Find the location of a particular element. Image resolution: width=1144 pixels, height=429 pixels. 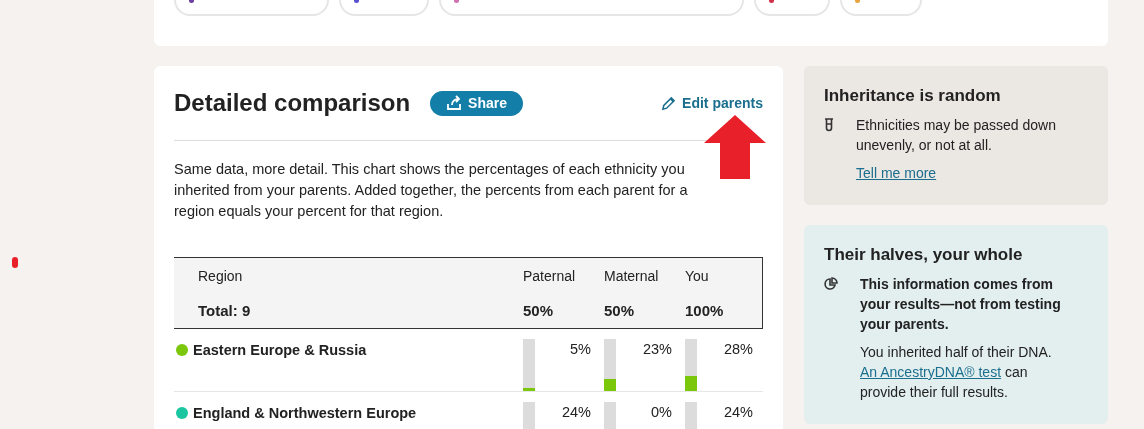

annotation-mark is located at coordinates (15, 262).